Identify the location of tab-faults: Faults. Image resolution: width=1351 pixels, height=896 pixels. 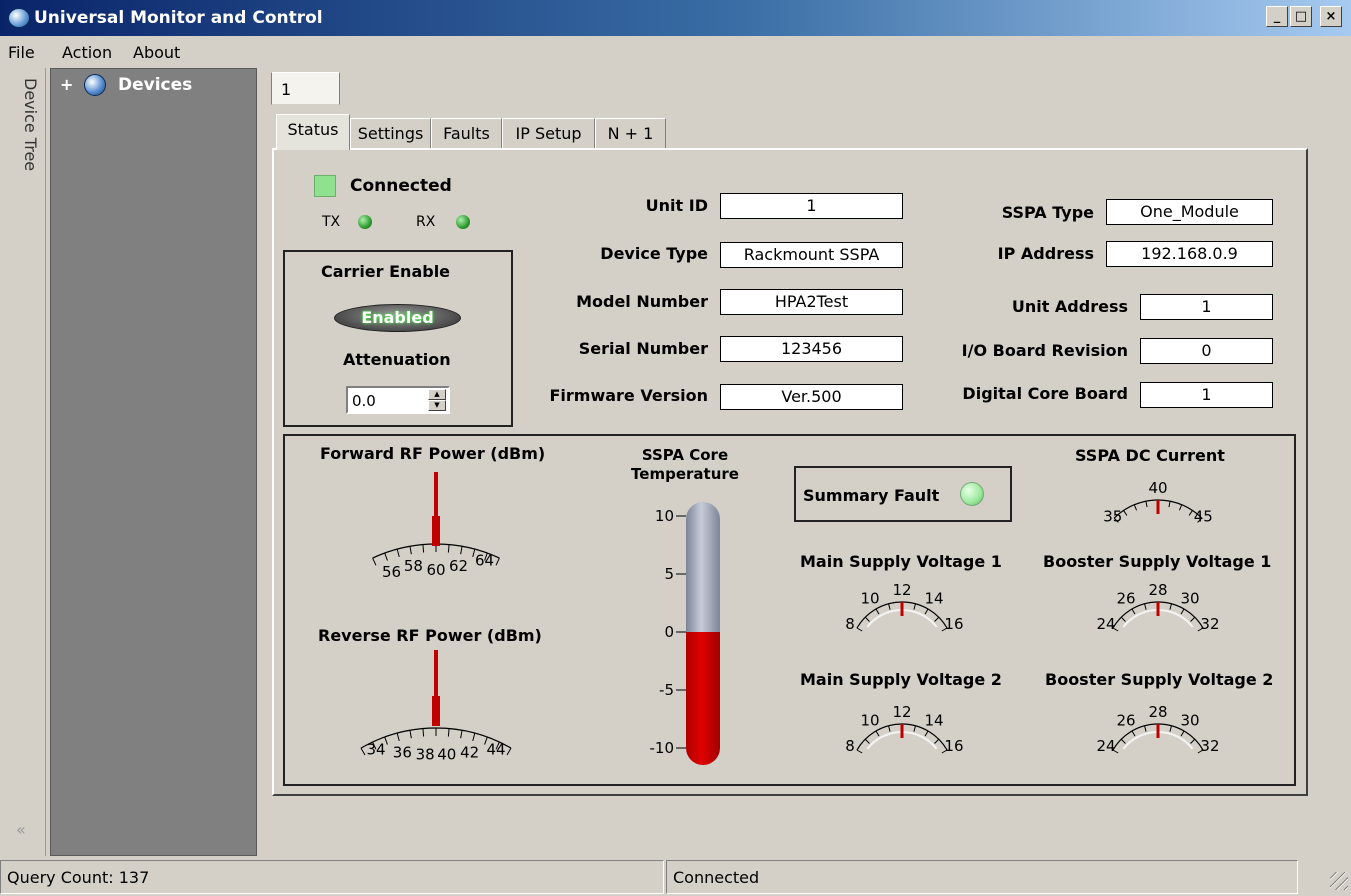
(466, 134).